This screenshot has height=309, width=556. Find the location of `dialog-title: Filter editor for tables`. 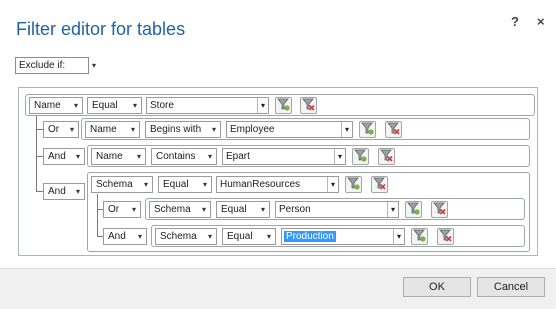

dialog-title: Filter editor for tables is located at coordinates (101, 29).